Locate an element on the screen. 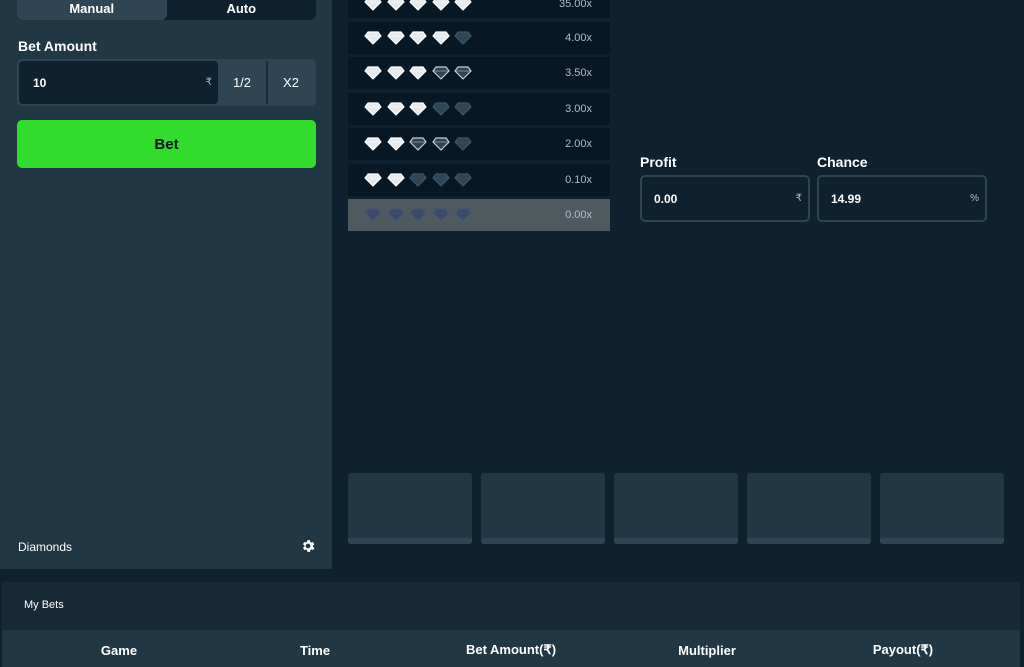  payout-row: 3.00x is located at coordinates (479, 108).